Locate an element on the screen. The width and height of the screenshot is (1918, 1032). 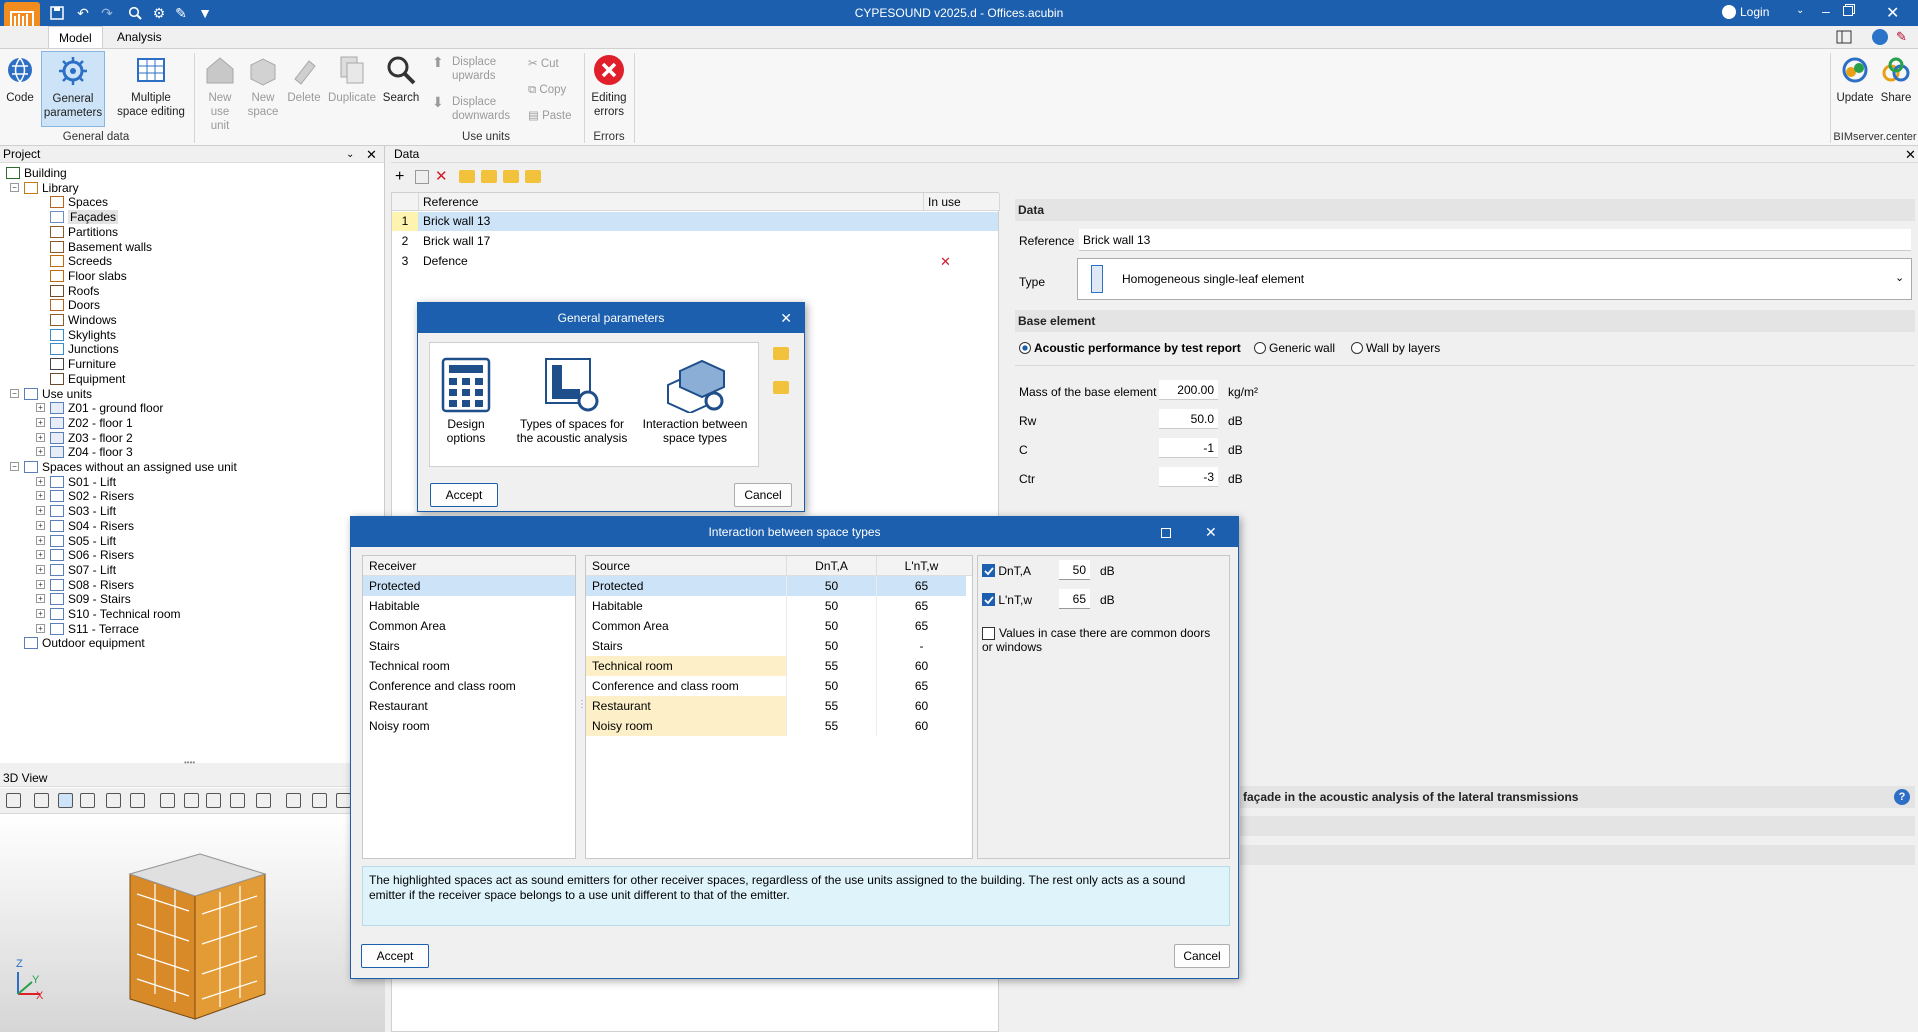
shield-view-icon is located at coordinates (65, 800).